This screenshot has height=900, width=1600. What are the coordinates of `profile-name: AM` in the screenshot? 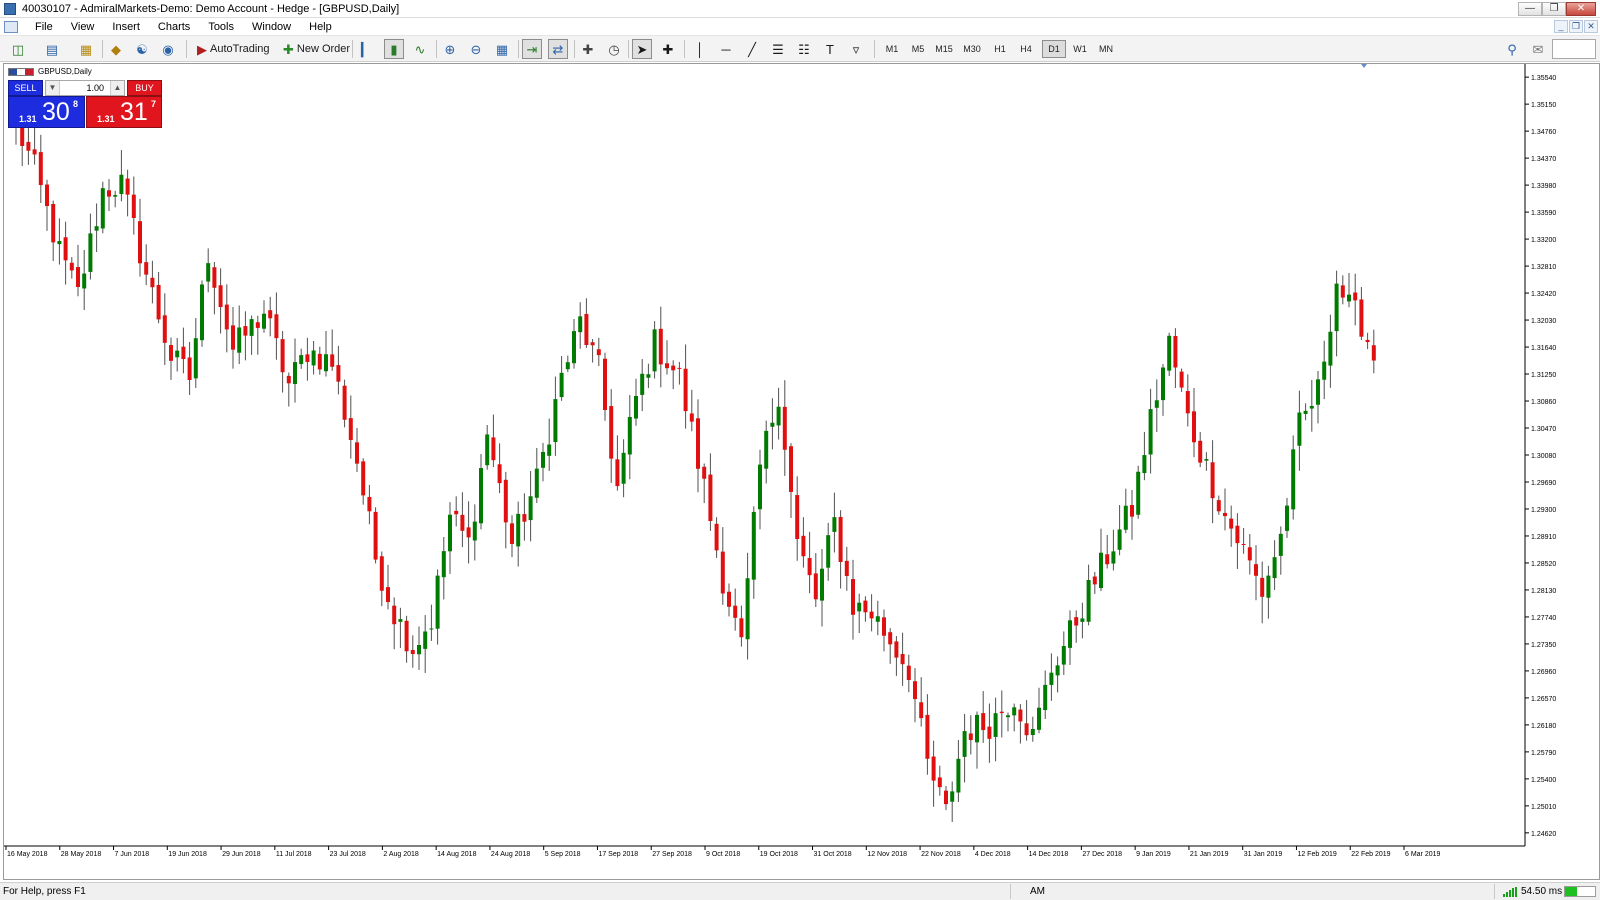 It's located at (1037, 891).